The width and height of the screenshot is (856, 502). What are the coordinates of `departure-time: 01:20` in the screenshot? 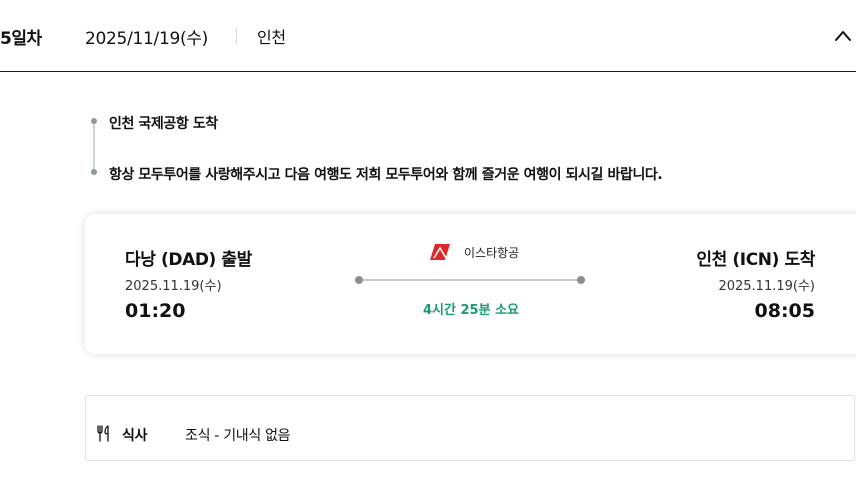 It's located at (155, 311).